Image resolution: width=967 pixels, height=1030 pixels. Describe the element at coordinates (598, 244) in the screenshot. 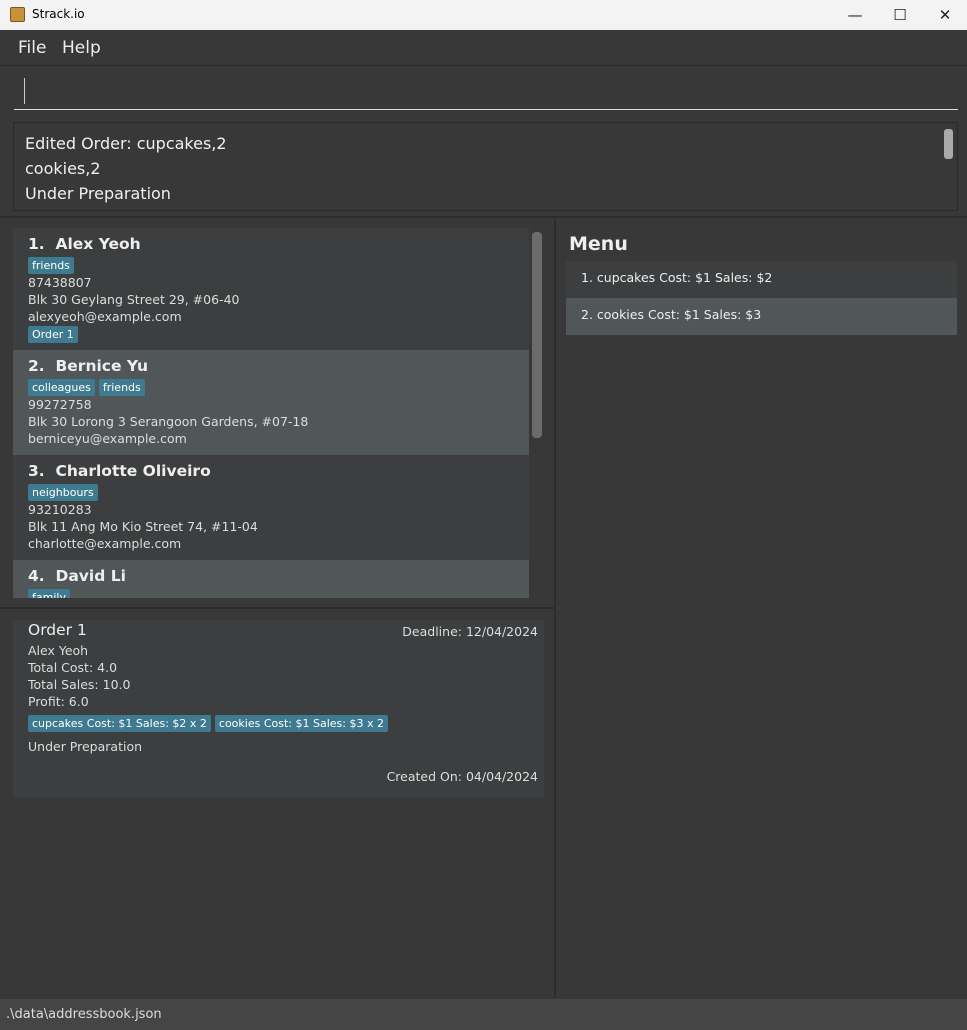

I see `menu-title: Menu` at that location.